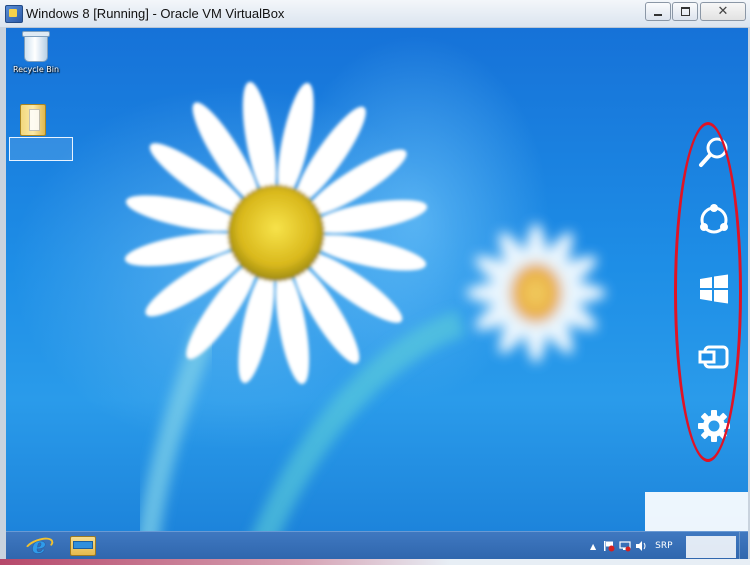 The image size is (750, 565). I want to click on clock-flyout-area, so click(696, 512).